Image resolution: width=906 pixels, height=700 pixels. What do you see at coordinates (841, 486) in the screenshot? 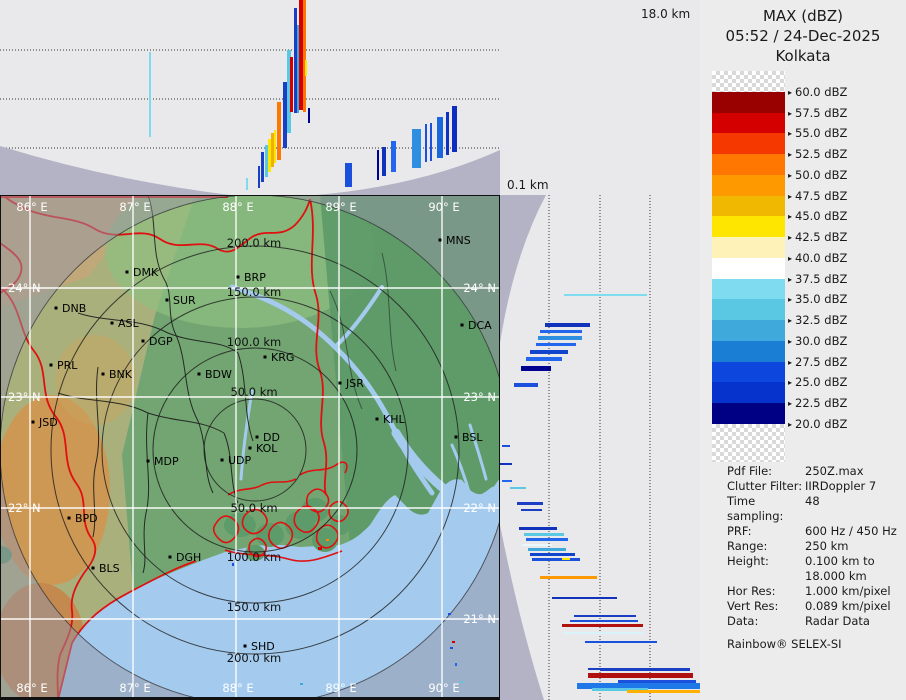
I see `metadata-value: IIRDoppler 7` at bounding box center [841, 486].